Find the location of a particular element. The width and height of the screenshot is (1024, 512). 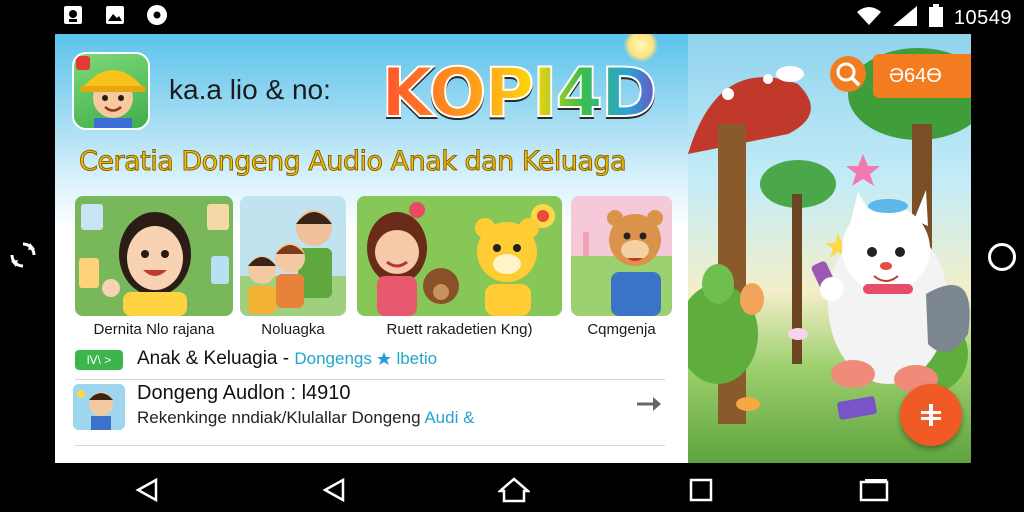

list-item: lV\ > Anak & Keluagia - Dongengs lbetio is located at coordinates (375, 360).